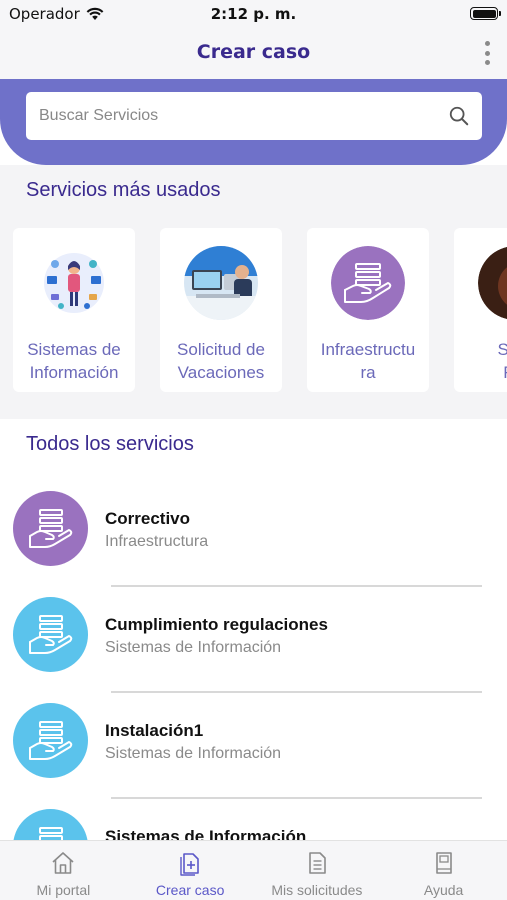 This screenshot has height=900, width=507. Describe the element at coordinates (221, 283) in the screenshot. I see `office-desk-photo-icon` at that location.